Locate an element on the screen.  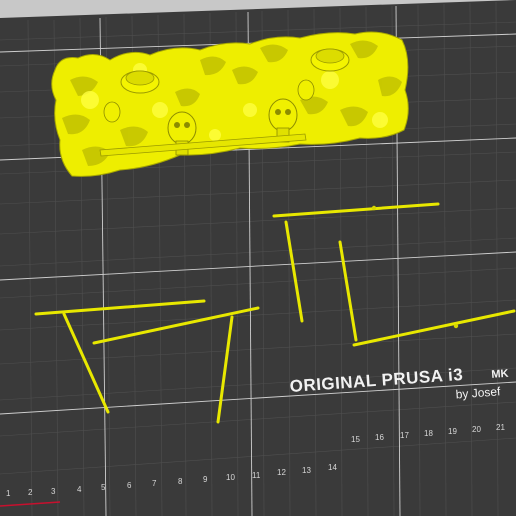
x-tick-21: 21 is located at coordinates (500, 427).